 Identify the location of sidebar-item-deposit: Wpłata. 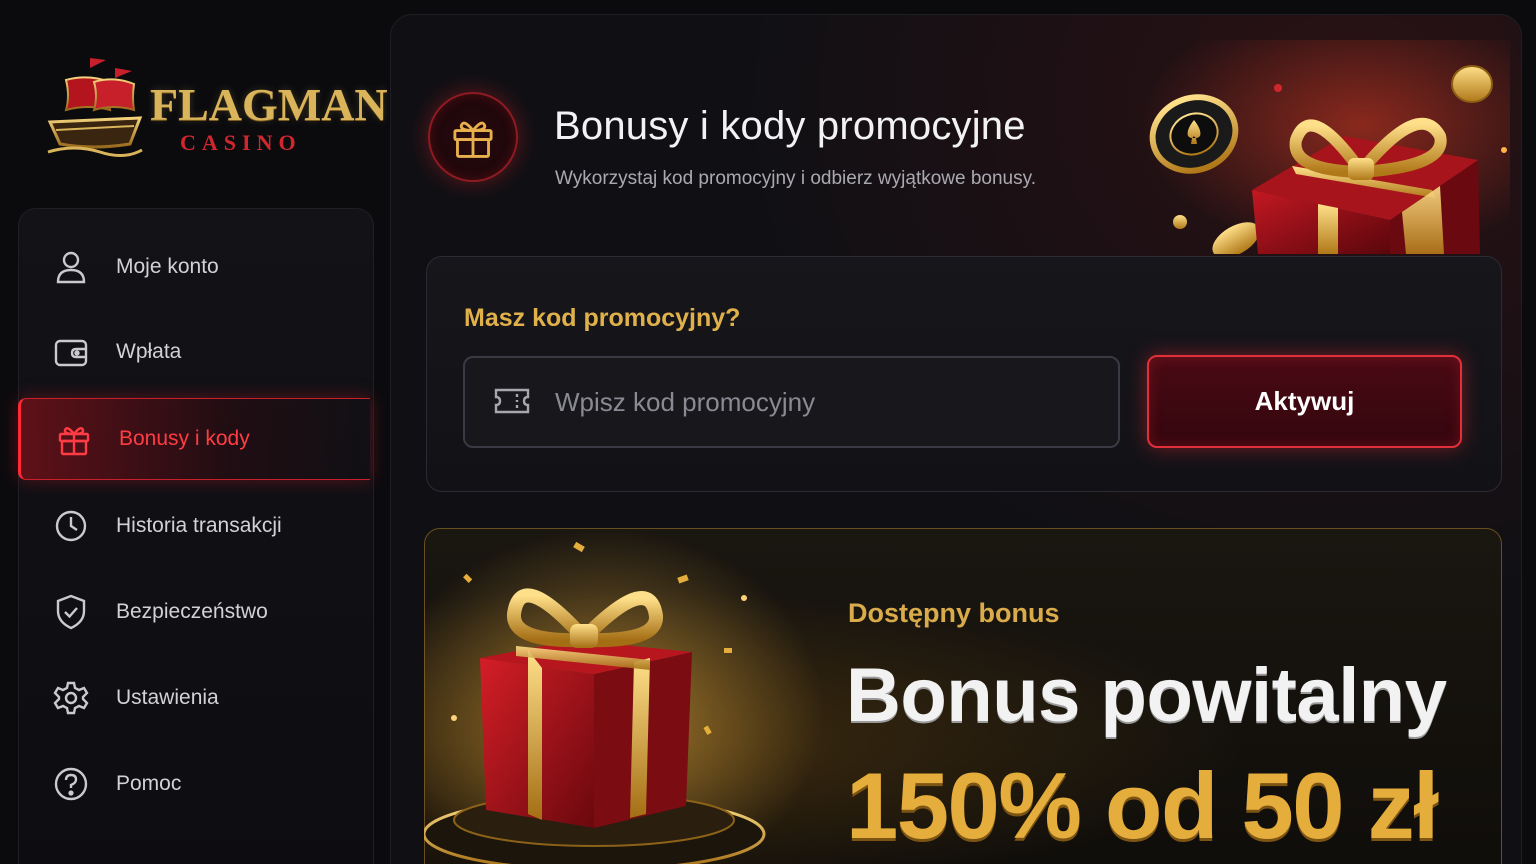
(194, 352).